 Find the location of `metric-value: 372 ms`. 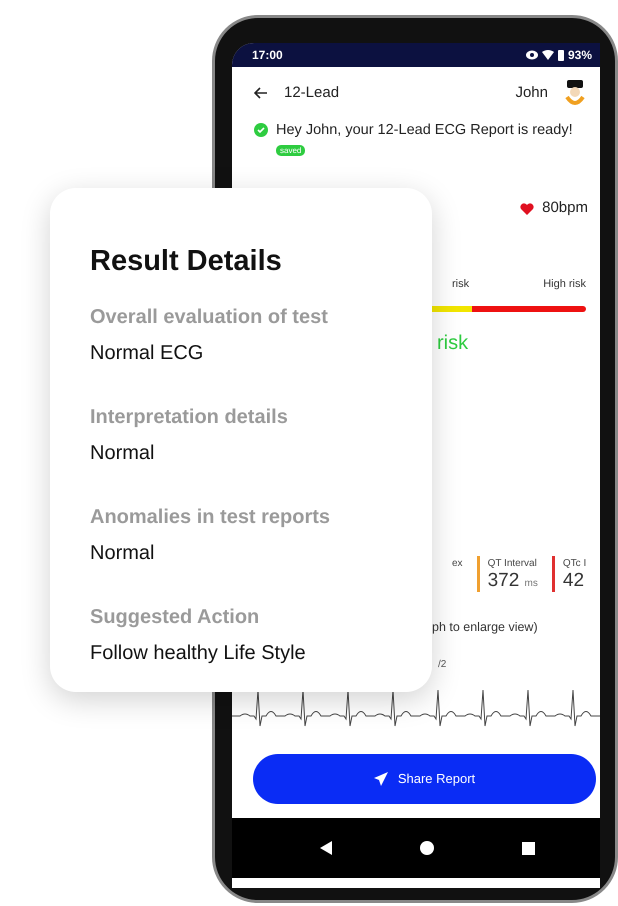

metric-value: 372 ms is located at coordinates (513, 581).